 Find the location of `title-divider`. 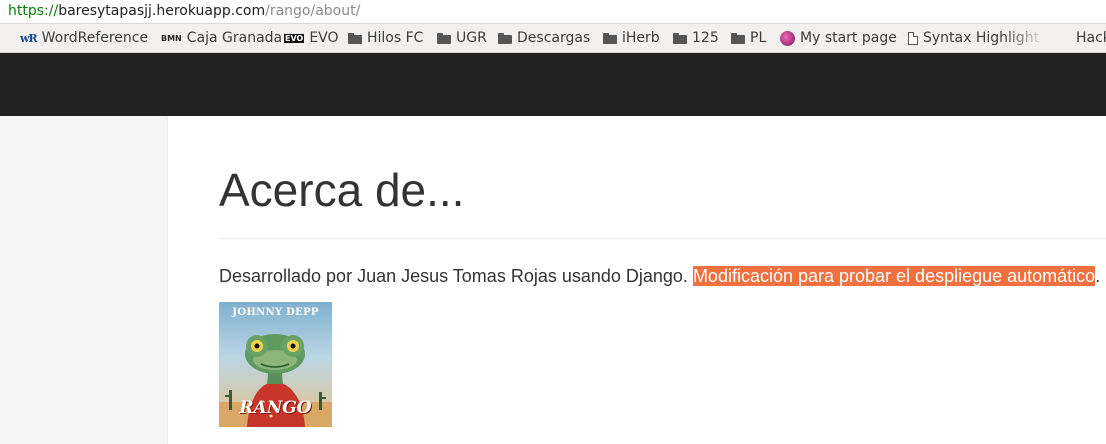

title-divider is located at coordinates (662, 238).